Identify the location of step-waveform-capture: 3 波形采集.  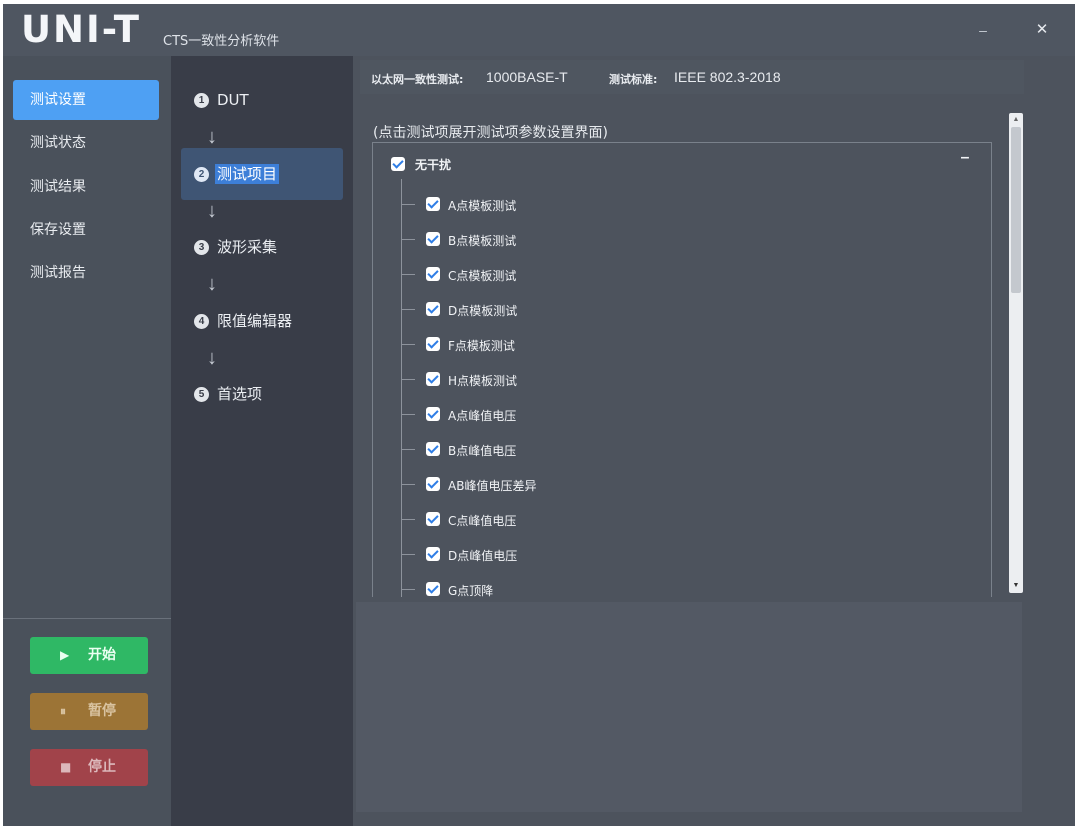
(262, 247).